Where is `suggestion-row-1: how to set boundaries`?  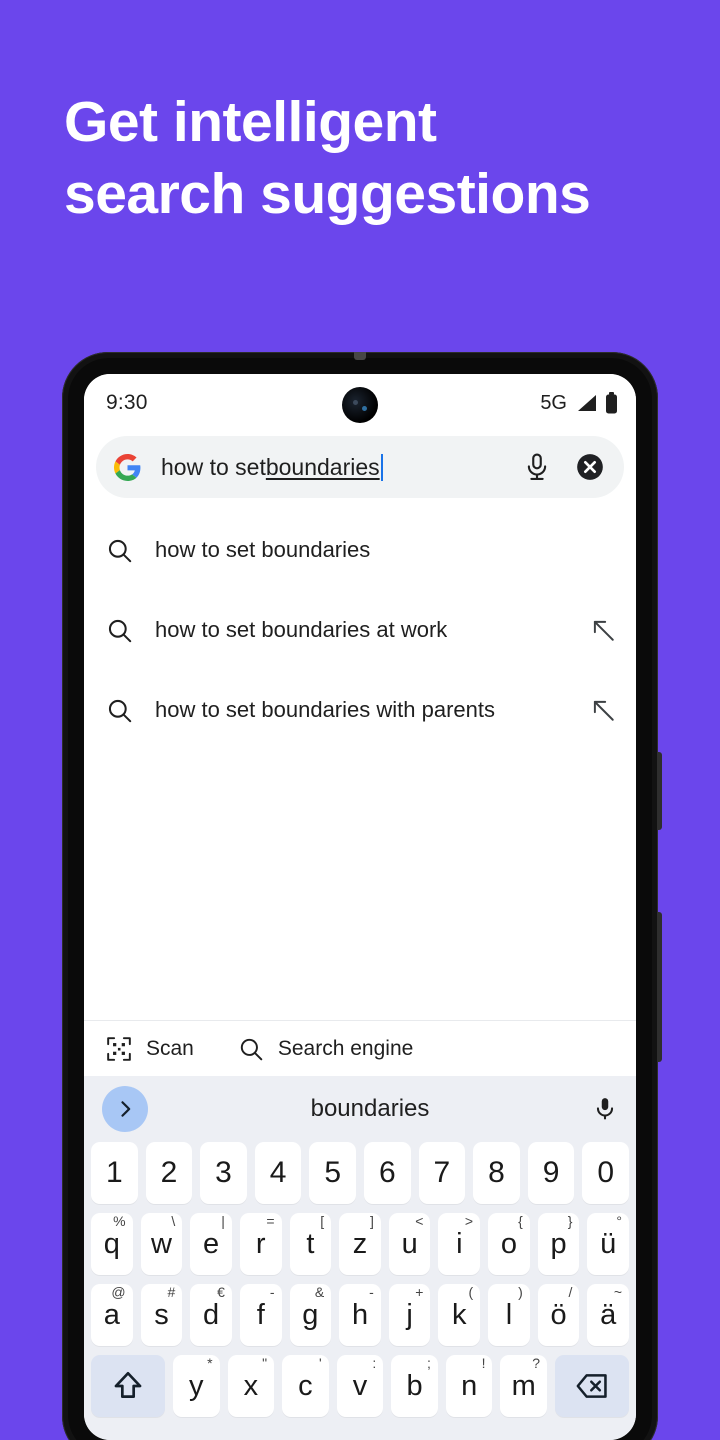 suggestion-row-1: how to set boundaries is located at coordinates (360, 550).